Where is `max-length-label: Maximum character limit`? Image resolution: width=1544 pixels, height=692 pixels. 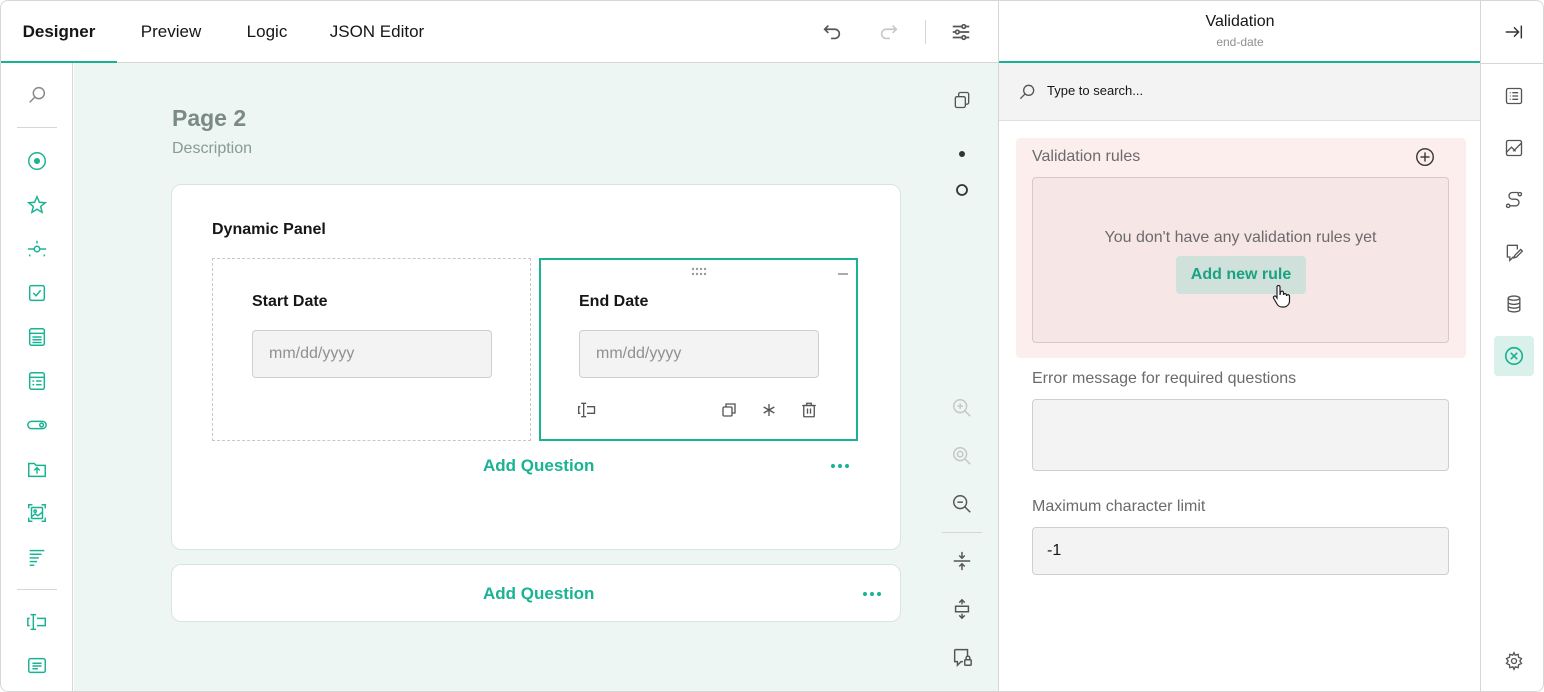
max-length-label: Maximum character limit is located at coordinates (1119, 506).